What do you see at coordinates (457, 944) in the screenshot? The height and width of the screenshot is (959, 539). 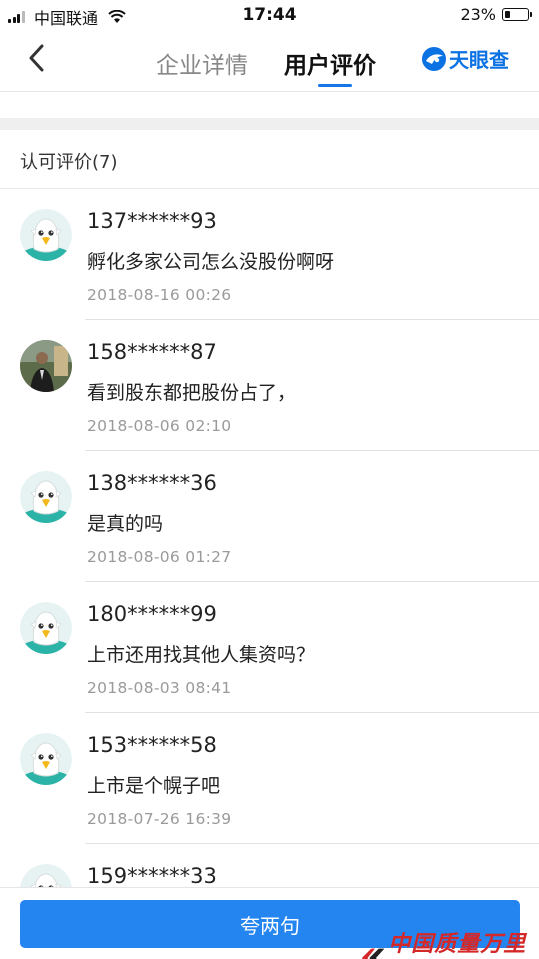 I see `watermark-text: 中国质量万里行` at bounding box center [457, 944].